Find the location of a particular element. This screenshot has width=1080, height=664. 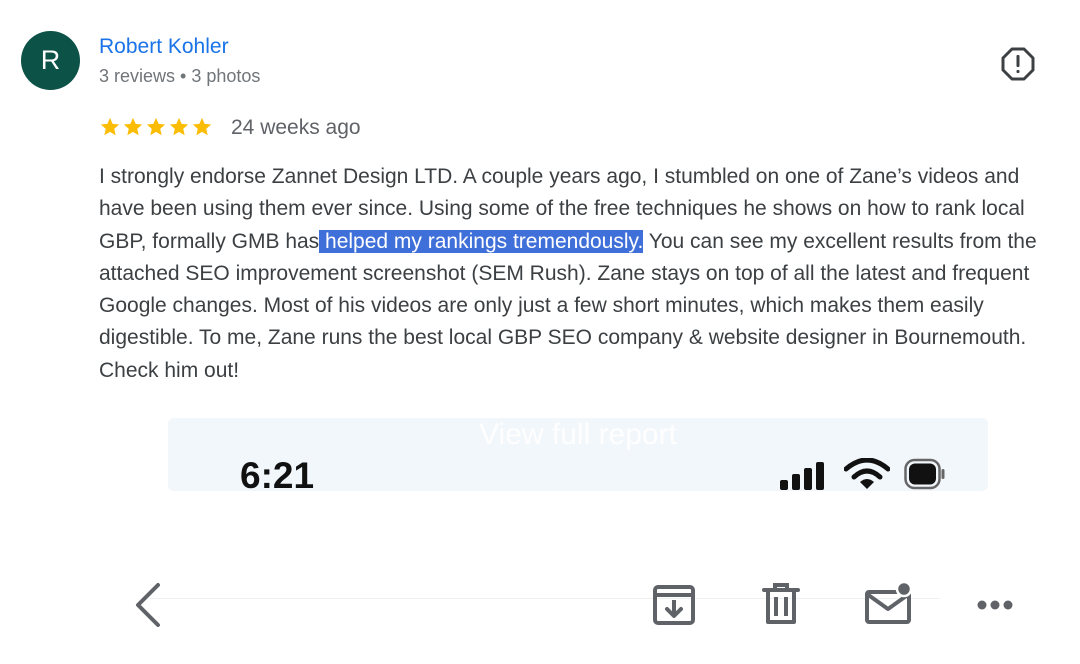

signal-icon is located at coordinates (802, 476).